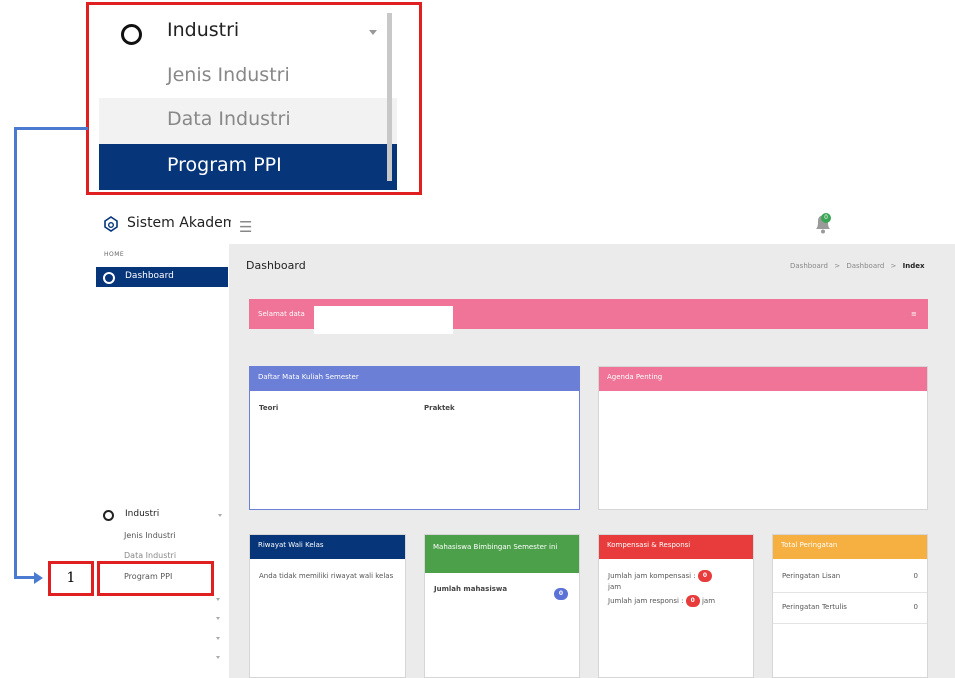 Image resolution: width=955 pixels, height=678 pixels. Describe the element at coordinates (763, 438) in the screenshot. I see `card-agenda-penting: Agenda Penting` at that location.